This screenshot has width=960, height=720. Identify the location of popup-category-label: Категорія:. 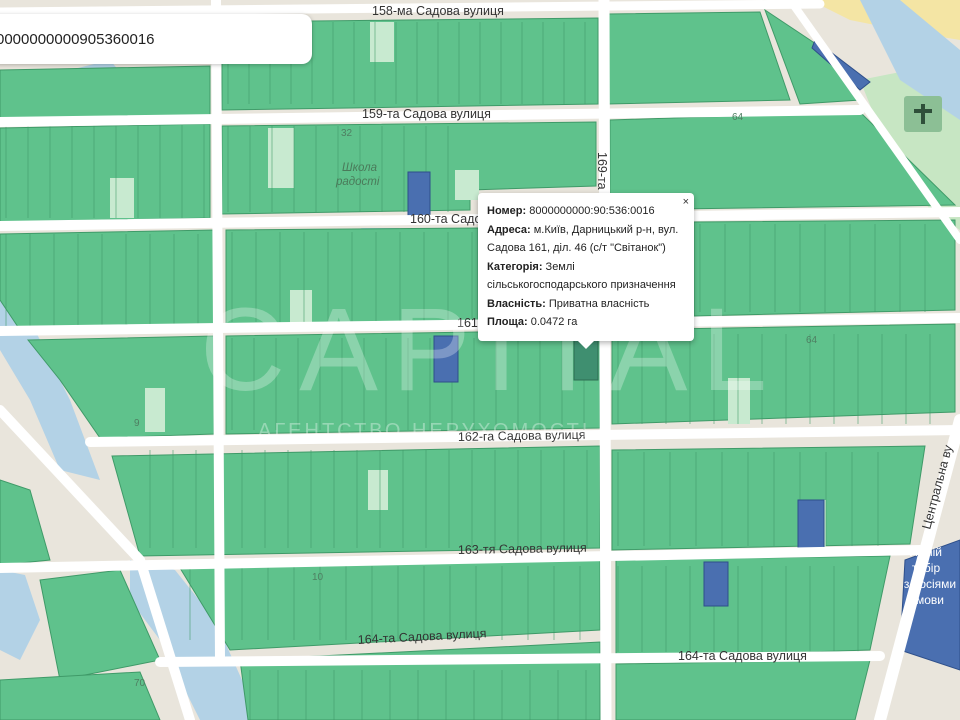
(515, 266).